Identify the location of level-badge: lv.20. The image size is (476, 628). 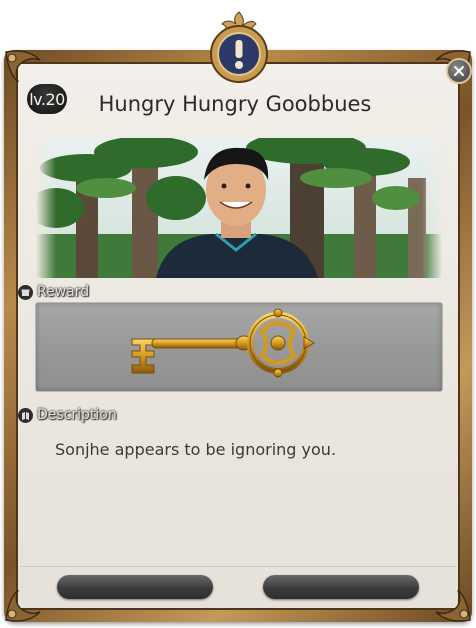
(47, 99).